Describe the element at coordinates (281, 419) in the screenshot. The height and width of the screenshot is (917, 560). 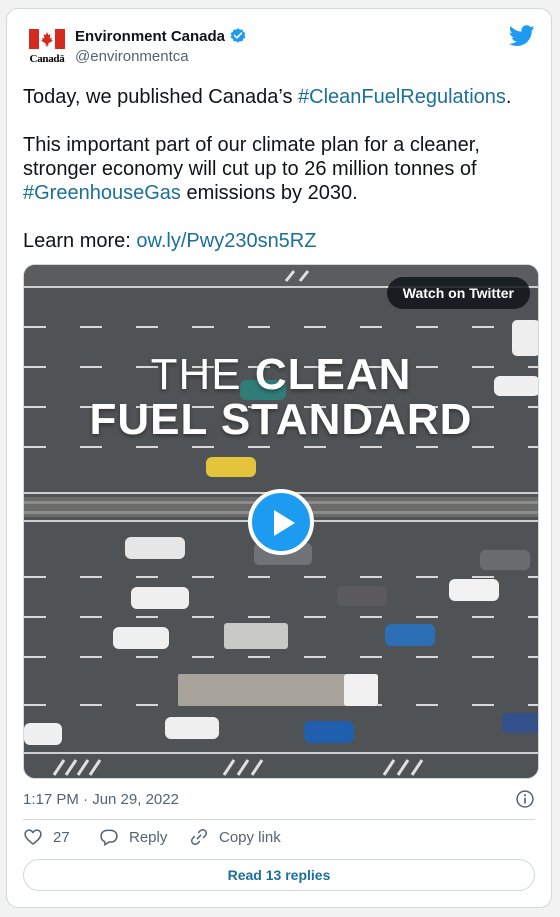
I see `video-title-line-2: FUEL STANDARD` at that location.